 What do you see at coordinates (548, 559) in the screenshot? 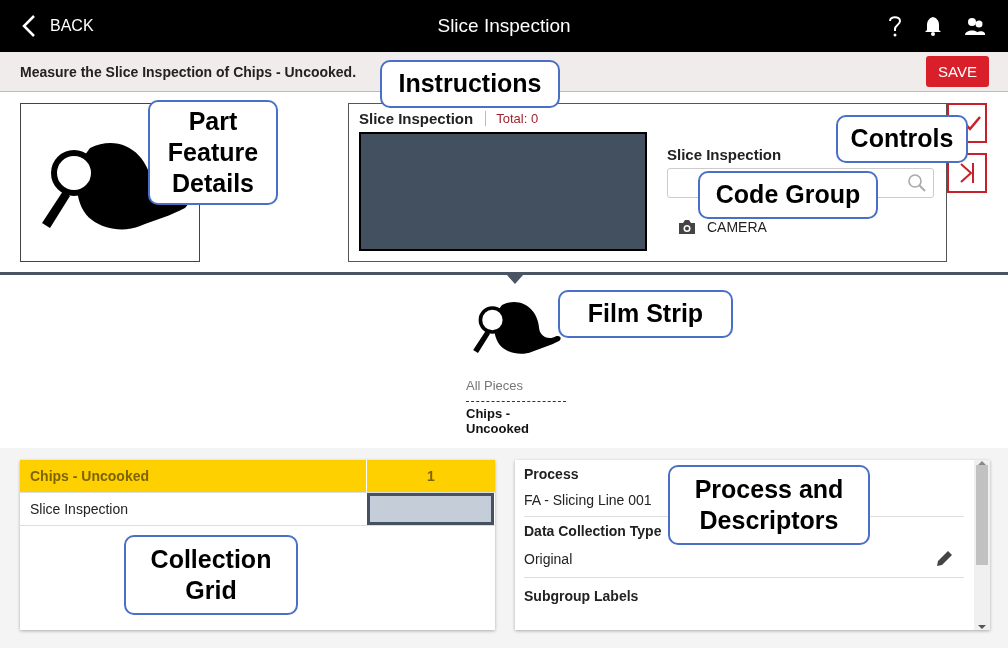
I see `descriptor-value: Original` at bounding box center [548, 559].